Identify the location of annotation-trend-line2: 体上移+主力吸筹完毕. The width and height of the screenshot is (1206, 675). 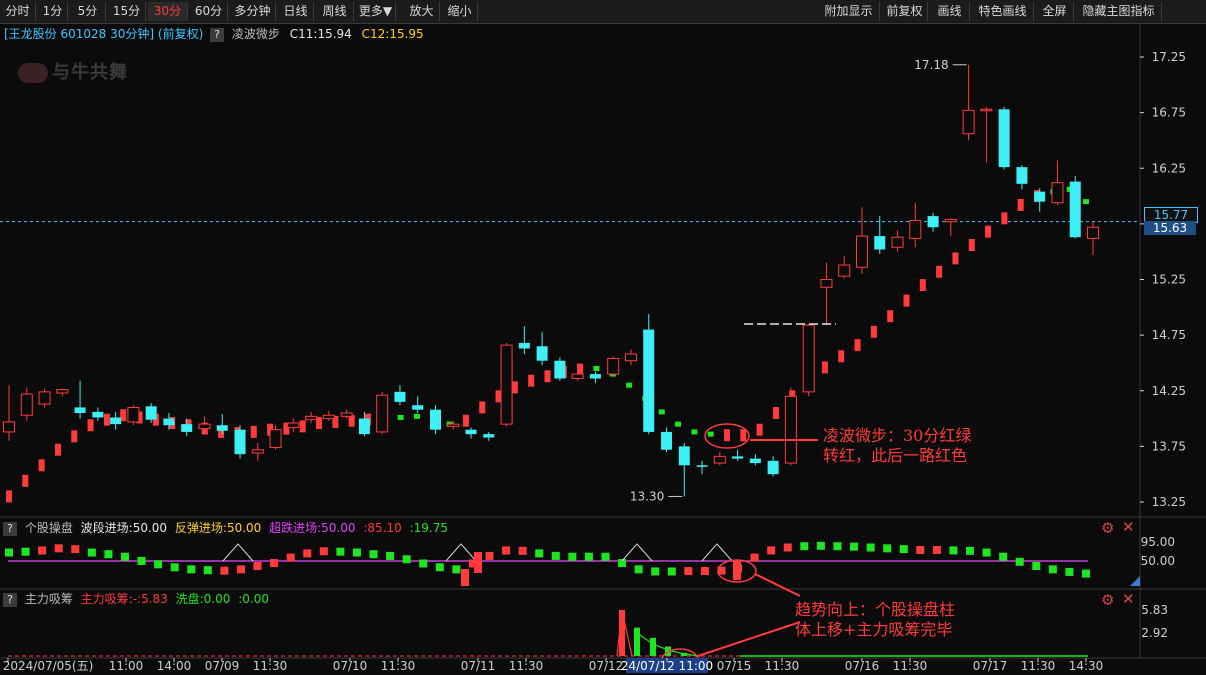
(874, 629).